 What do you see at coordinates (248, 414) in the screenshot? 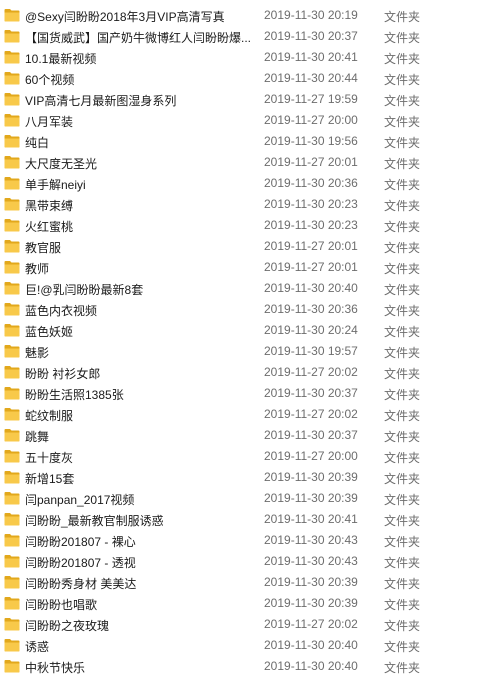
I see `file-row: 蛇纹制服 2019-11-27 20:02 文件夹` at bounding box center [248, 414].